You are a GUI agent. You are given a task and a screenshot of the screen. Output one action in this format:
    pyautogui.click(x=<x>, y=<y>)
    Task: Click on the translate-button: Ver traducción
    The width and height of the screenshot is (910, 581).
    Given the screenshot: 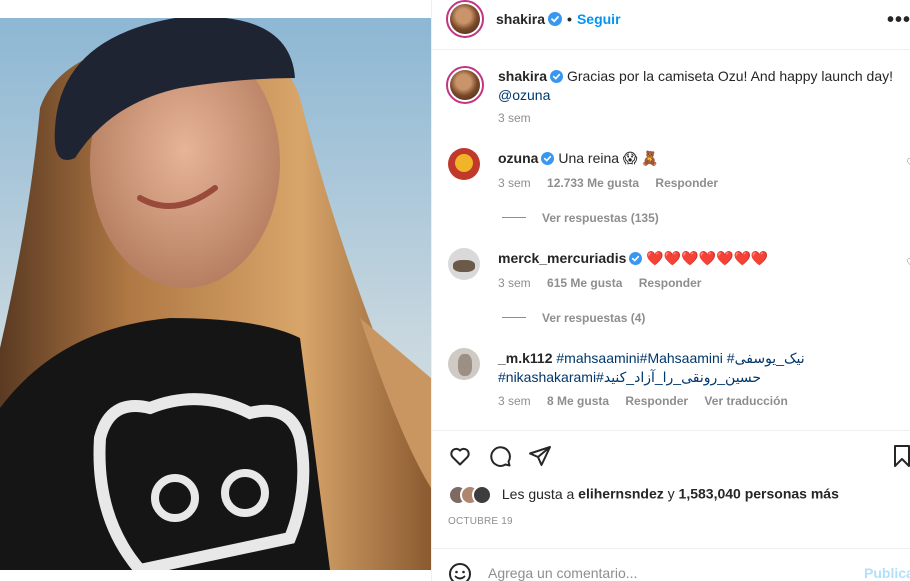 What is the action you would take?
    pyautogui.click(x=745, y=401)
    